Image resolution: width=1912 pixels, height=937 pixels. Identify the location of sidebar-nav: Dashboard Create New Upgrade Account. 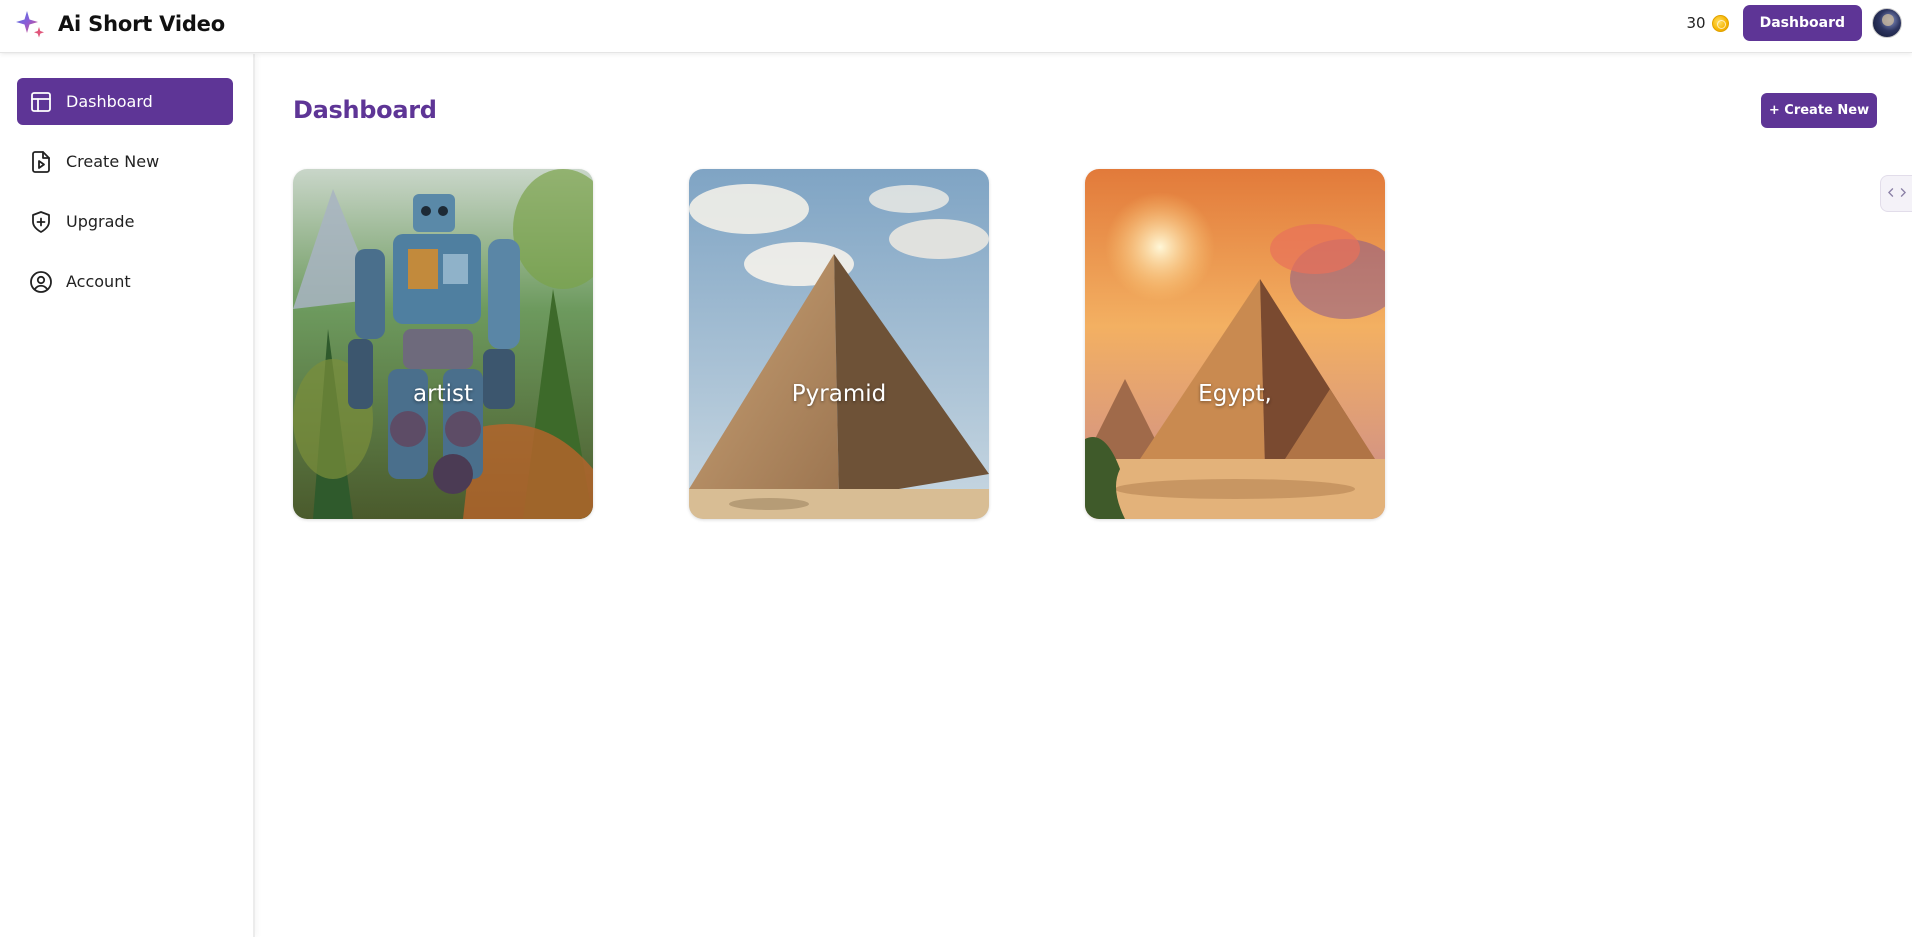
(125, 198).